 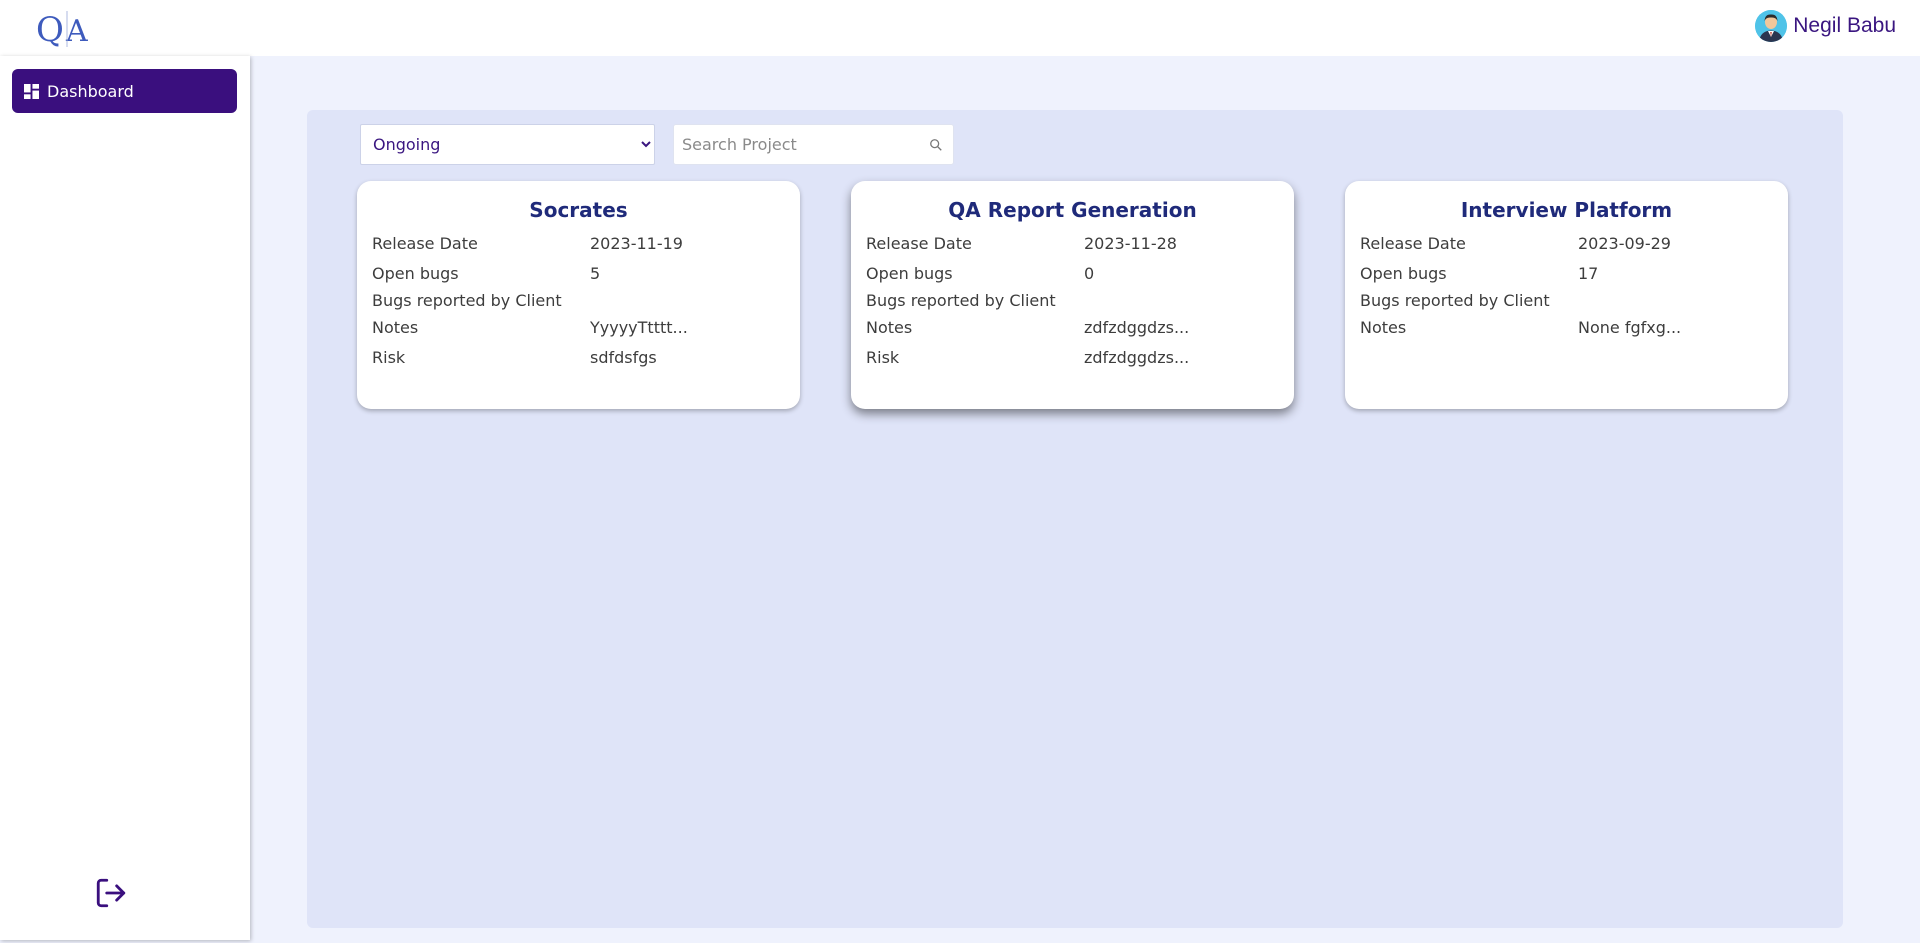 I want to click on top-bar: Q A Negil Babu, so click(x=960, y=28).